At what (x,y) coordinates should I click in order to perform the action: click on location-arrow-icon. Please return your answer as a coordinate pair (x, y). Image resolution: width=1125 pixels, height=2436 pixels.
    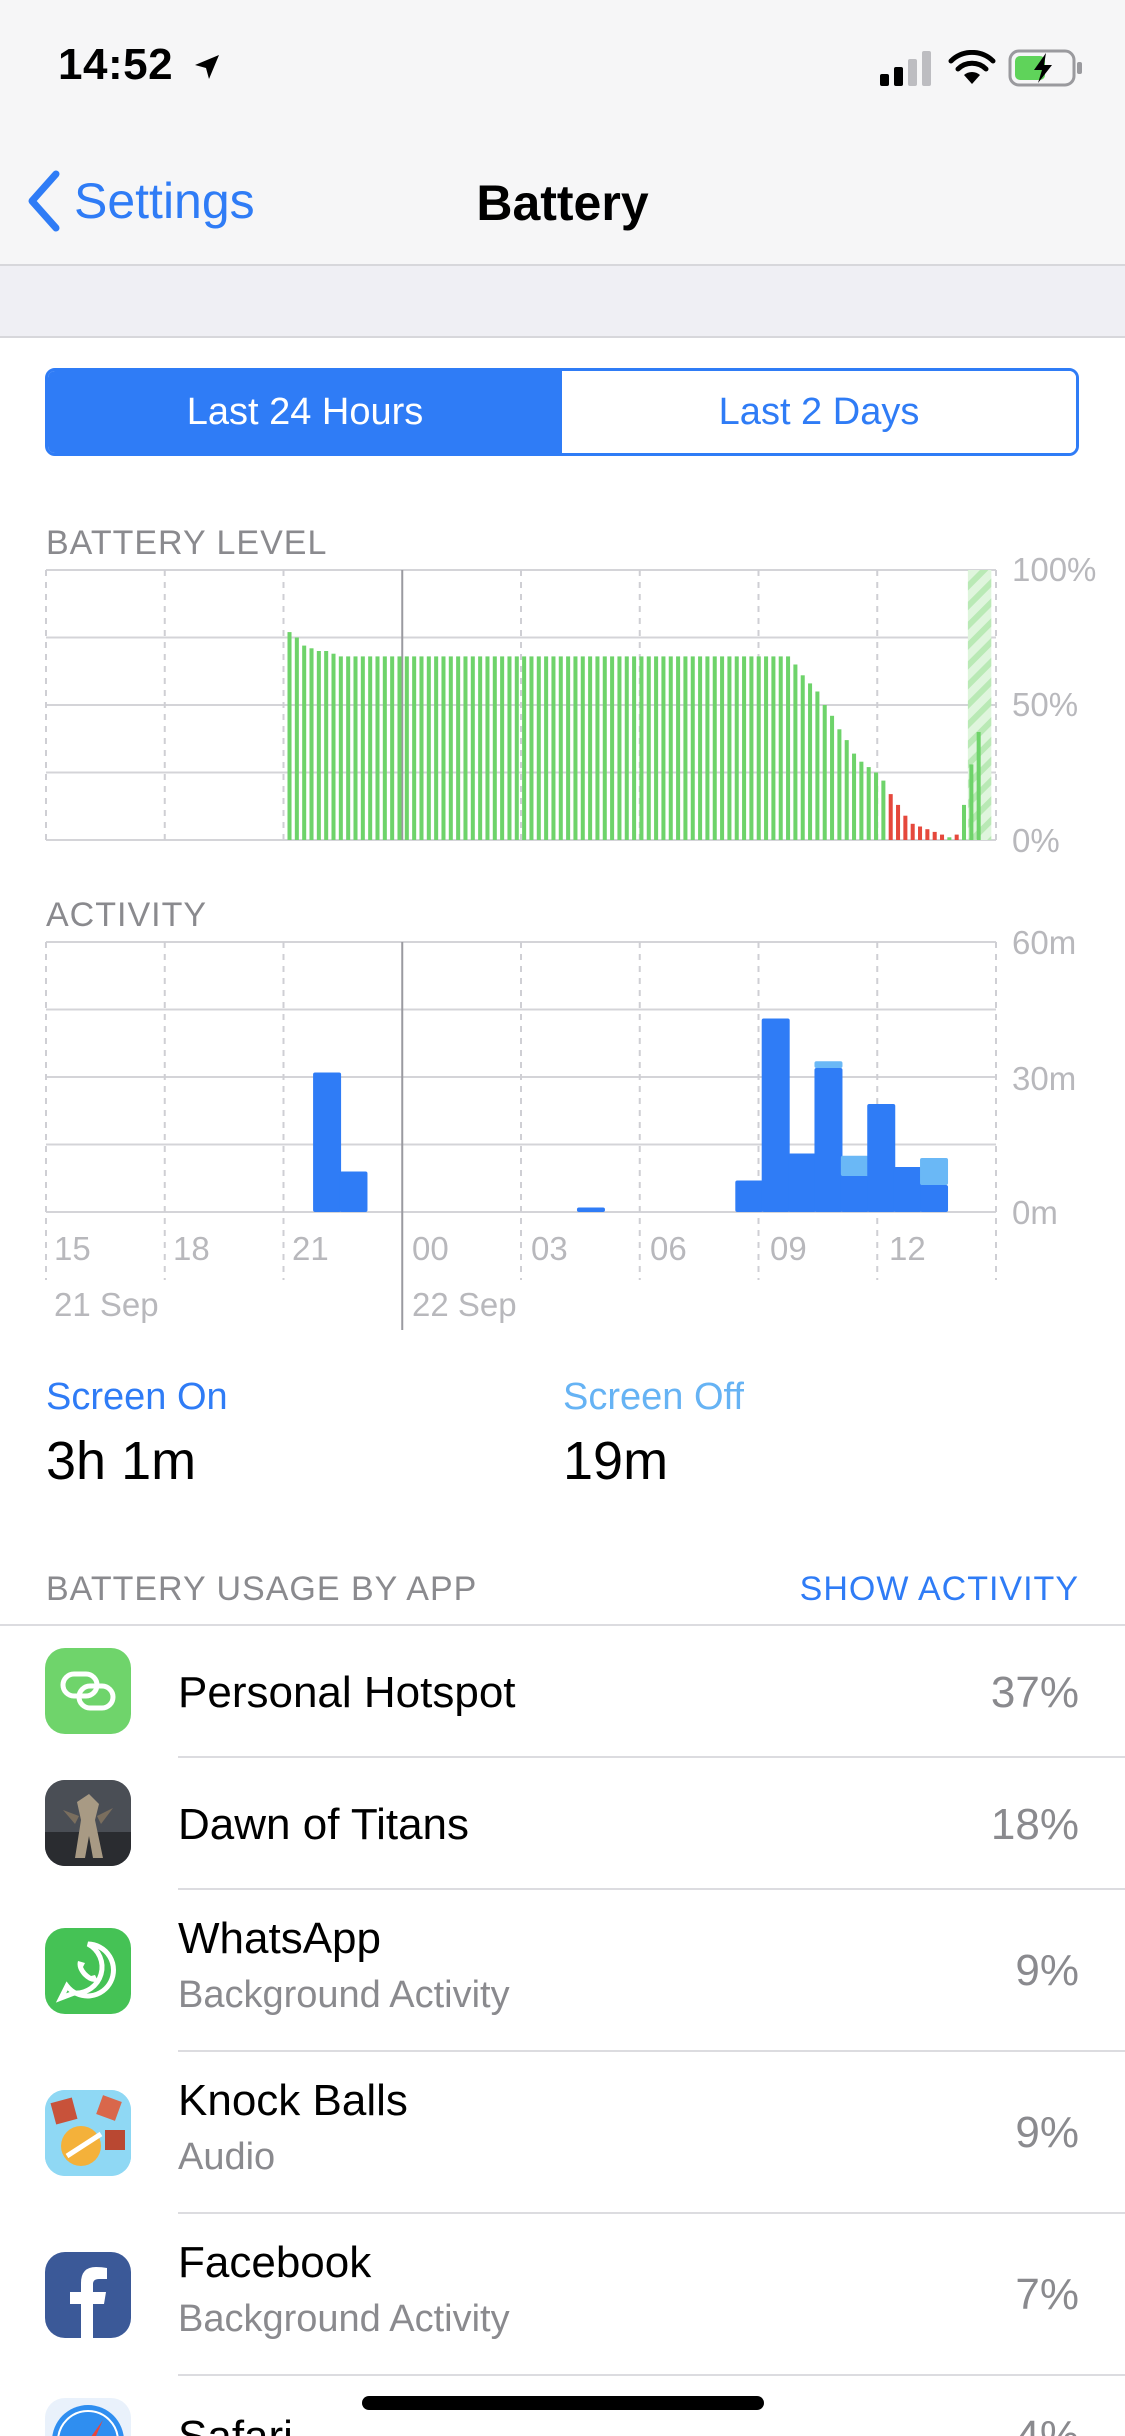
    Looking at the image, I should click on (207, 67).